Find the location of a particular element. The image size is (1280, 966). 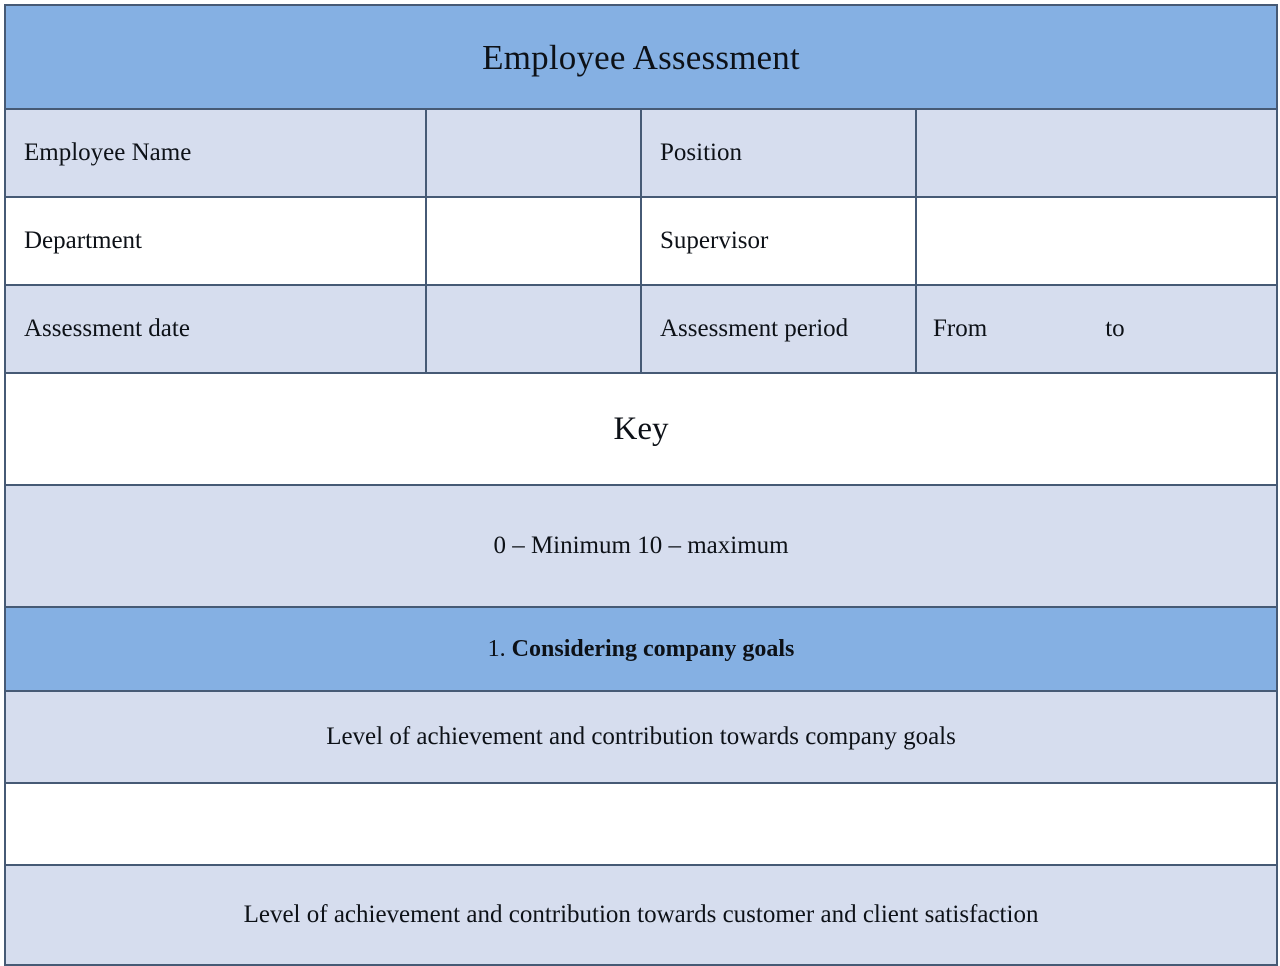

key-heading: Key is located at coordinates (641, 428).